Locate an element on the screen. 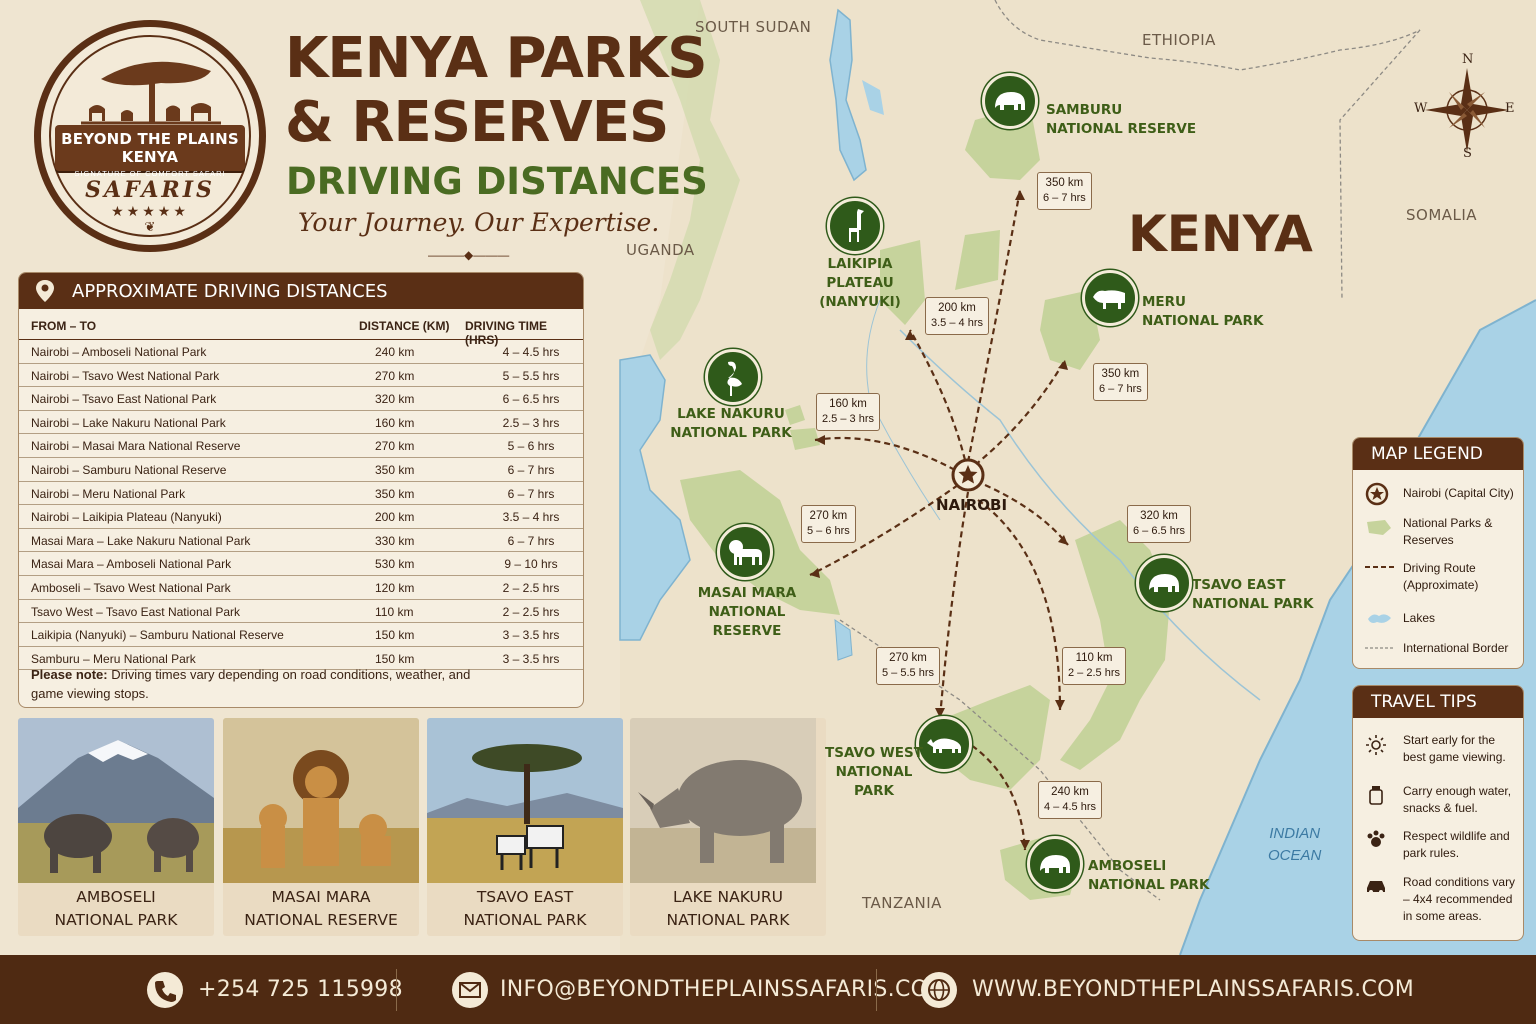  elephant-icon-tsavo-east is located at coordinates (1164, 583).